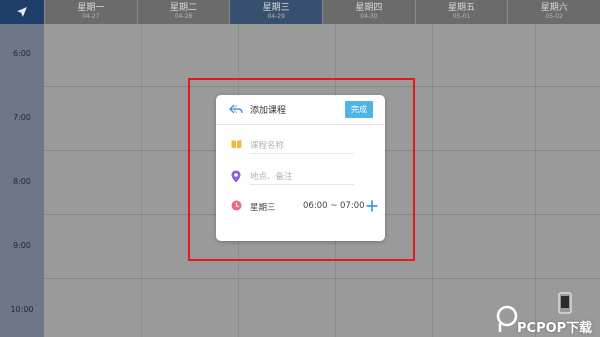 The height and width of the screenshot is (337, 600). Describe the element at coordinates (369, 8) in the screenshot. I see `day-name: 星期四` at that location.